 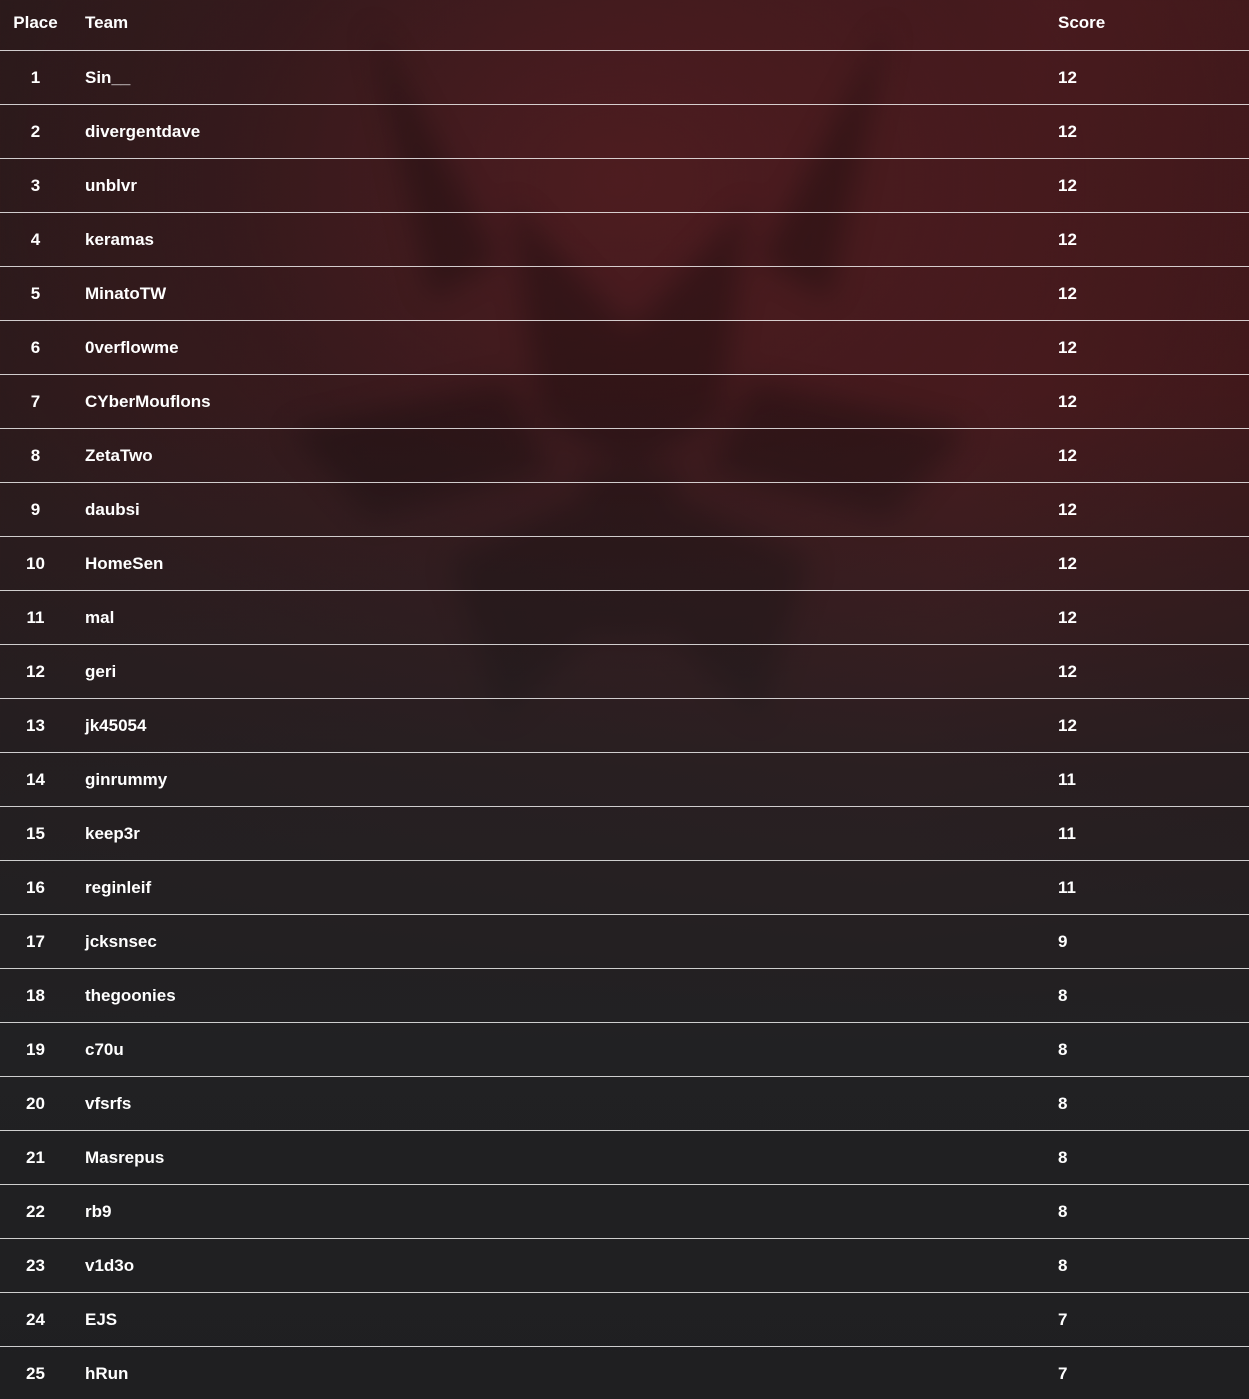 I want to click on table-row: 15 keep3r 11, so click(x=624, y=834).